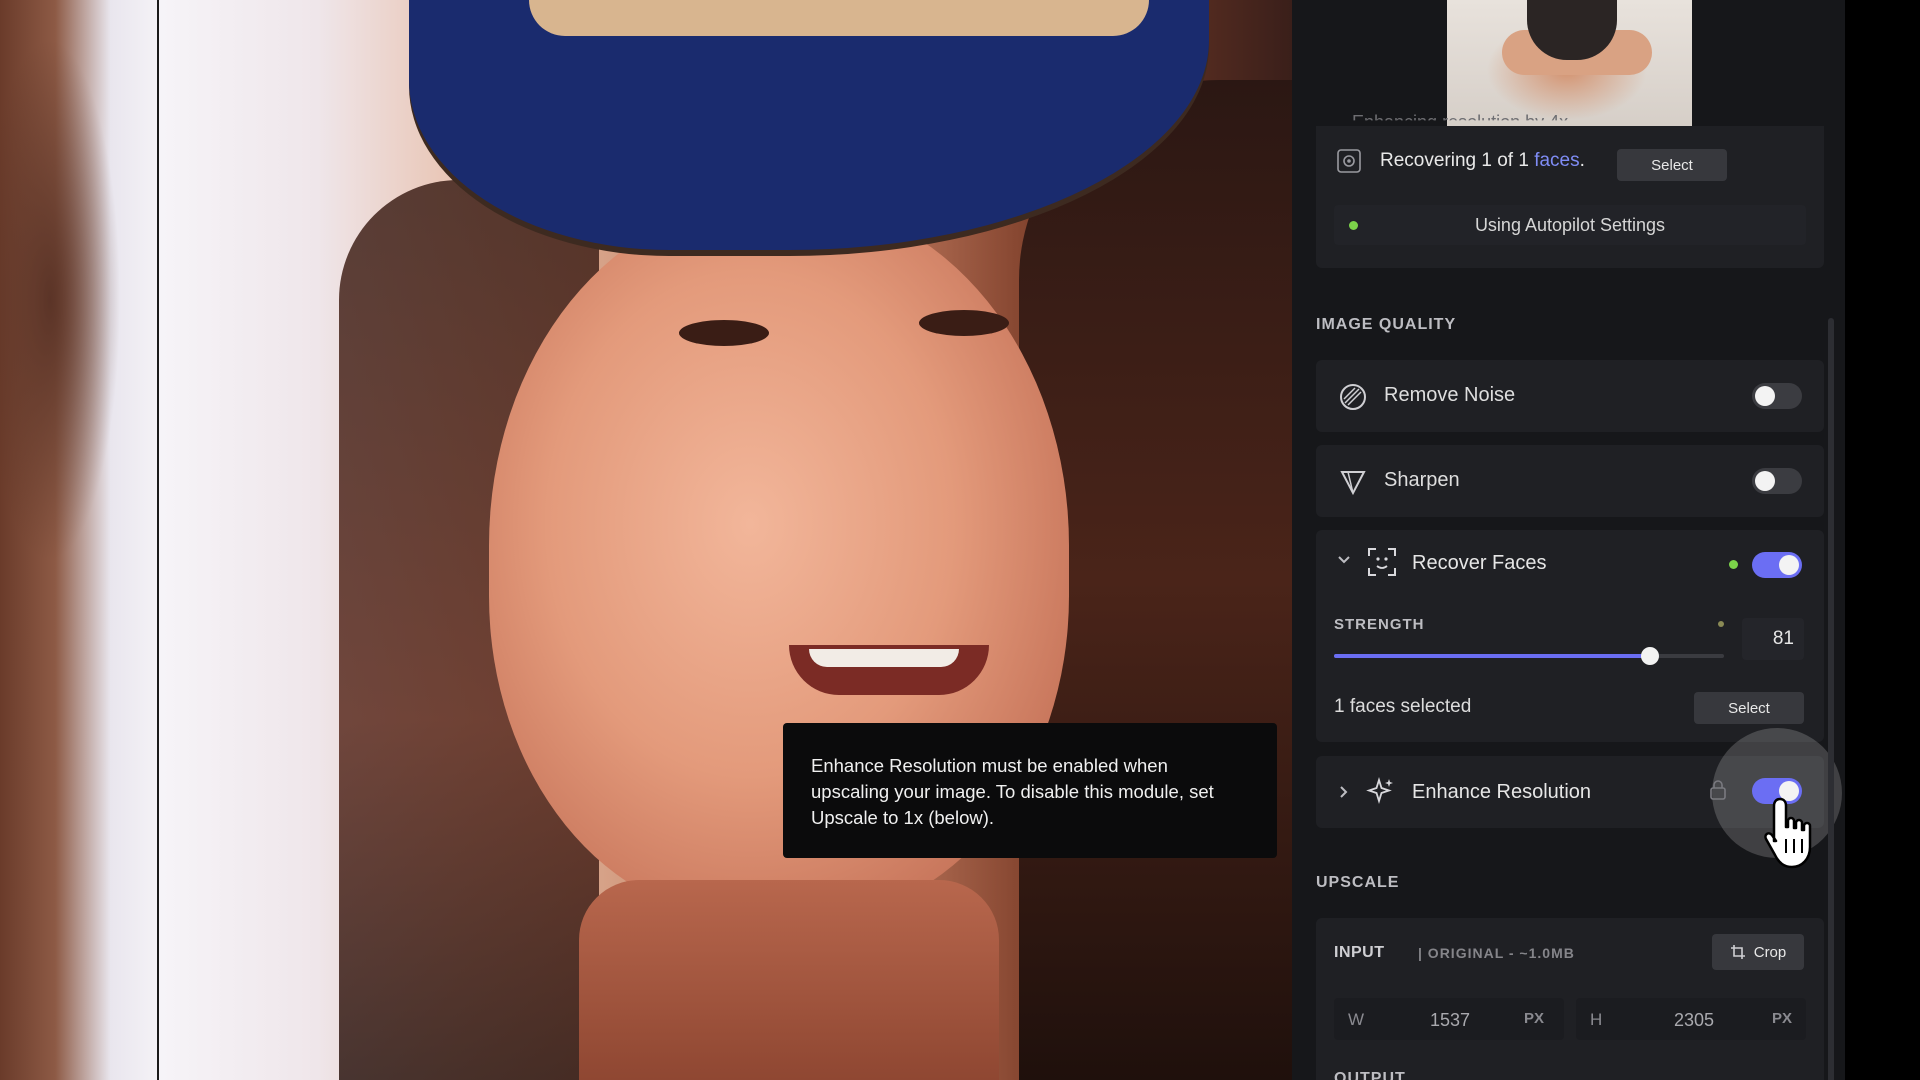 This screenshot has width=1920, height=1080. I want to click on crop-button: Crop, so click(1758, 952).